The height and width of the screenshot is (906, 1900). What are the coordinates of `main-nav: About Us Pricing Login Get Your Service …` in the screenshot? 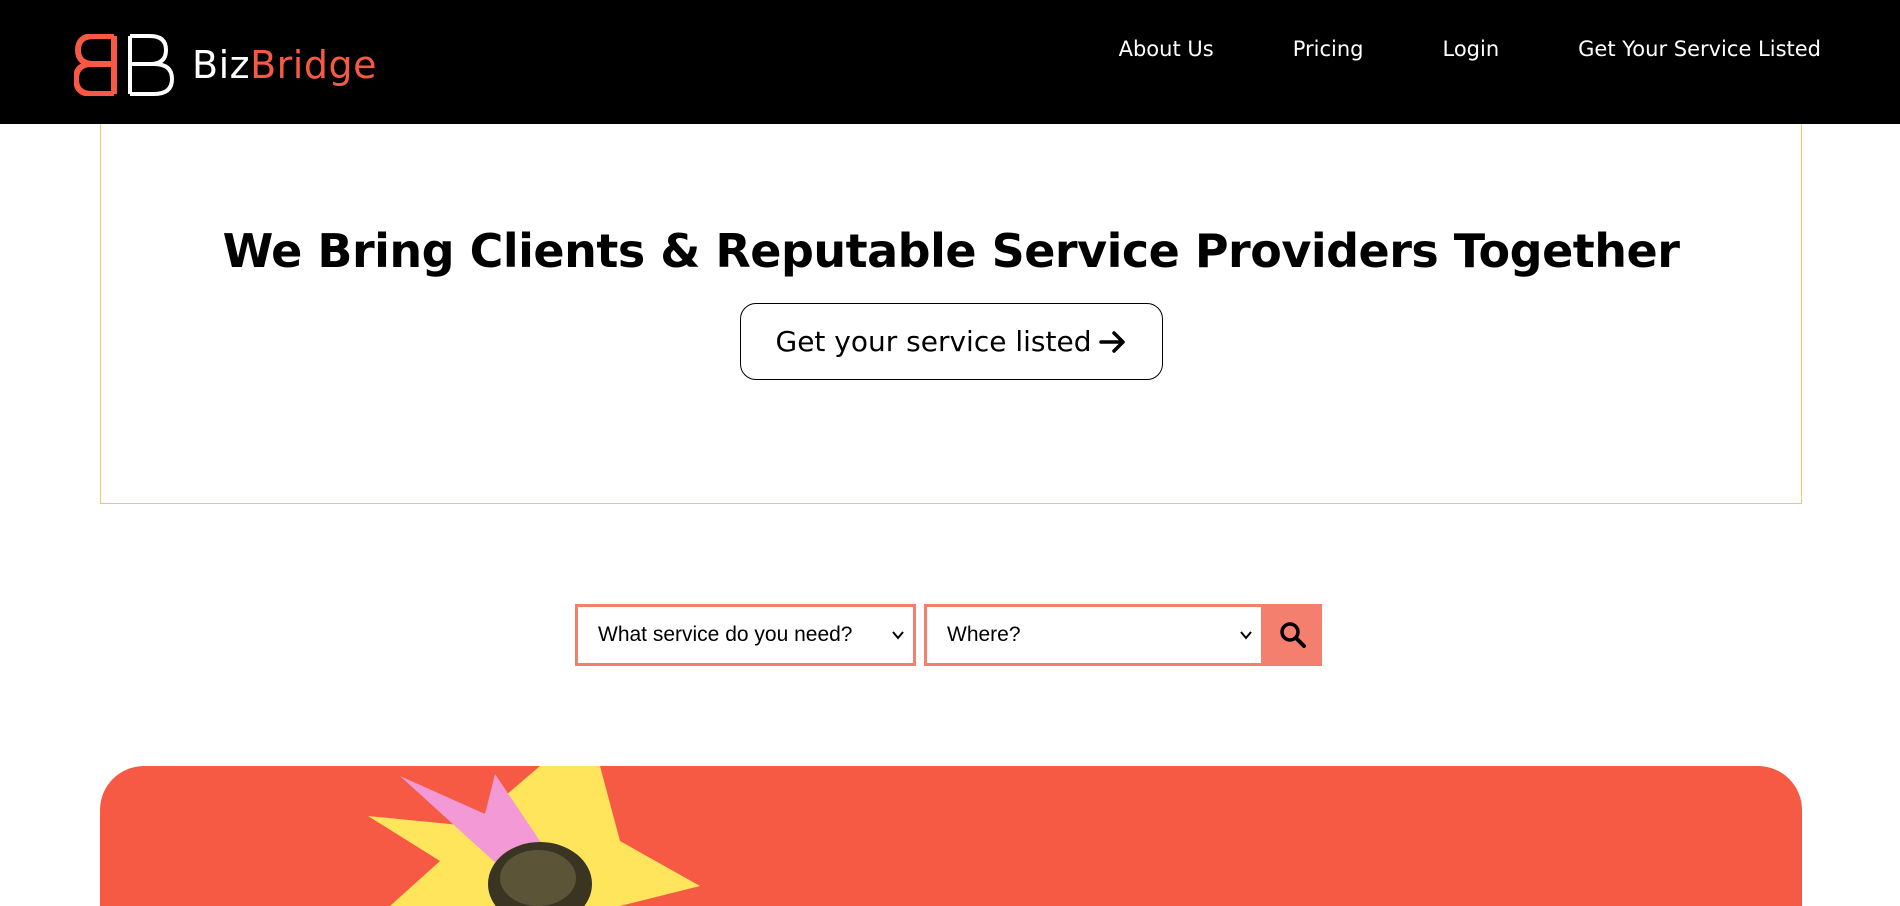 It's located at (1470, 49).